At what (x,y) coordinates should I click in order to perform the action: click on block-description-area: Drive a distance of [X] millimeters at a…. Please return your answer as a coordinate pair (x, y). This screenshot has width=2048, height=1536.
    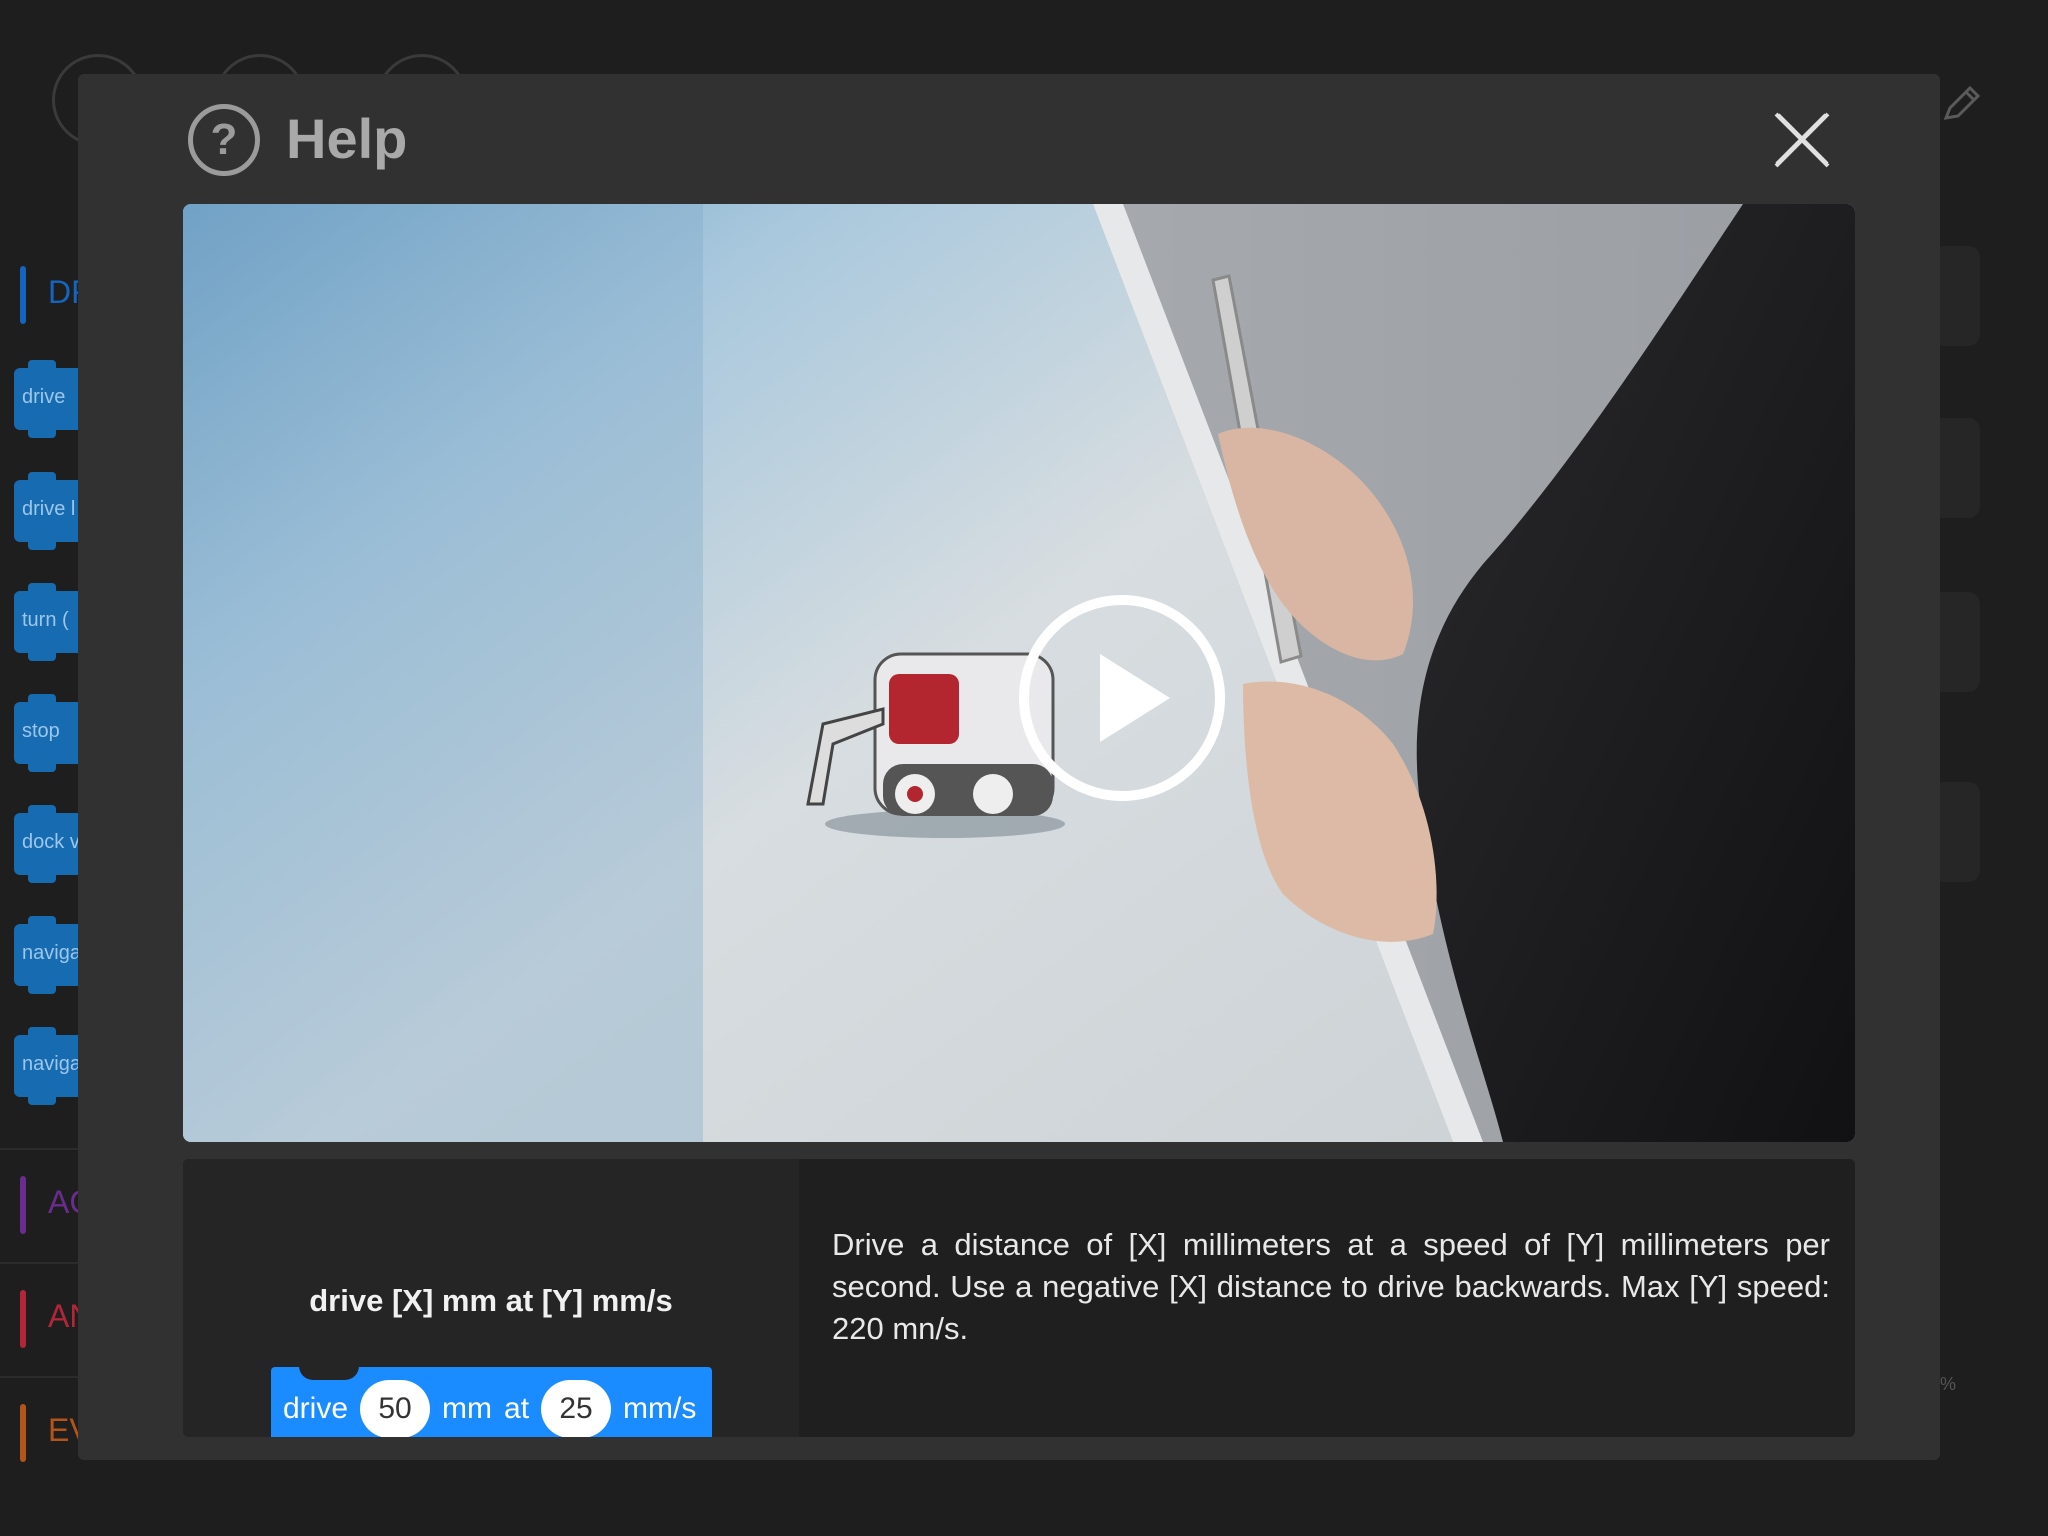
    Looking at the image, I should click on (1327, 1298).